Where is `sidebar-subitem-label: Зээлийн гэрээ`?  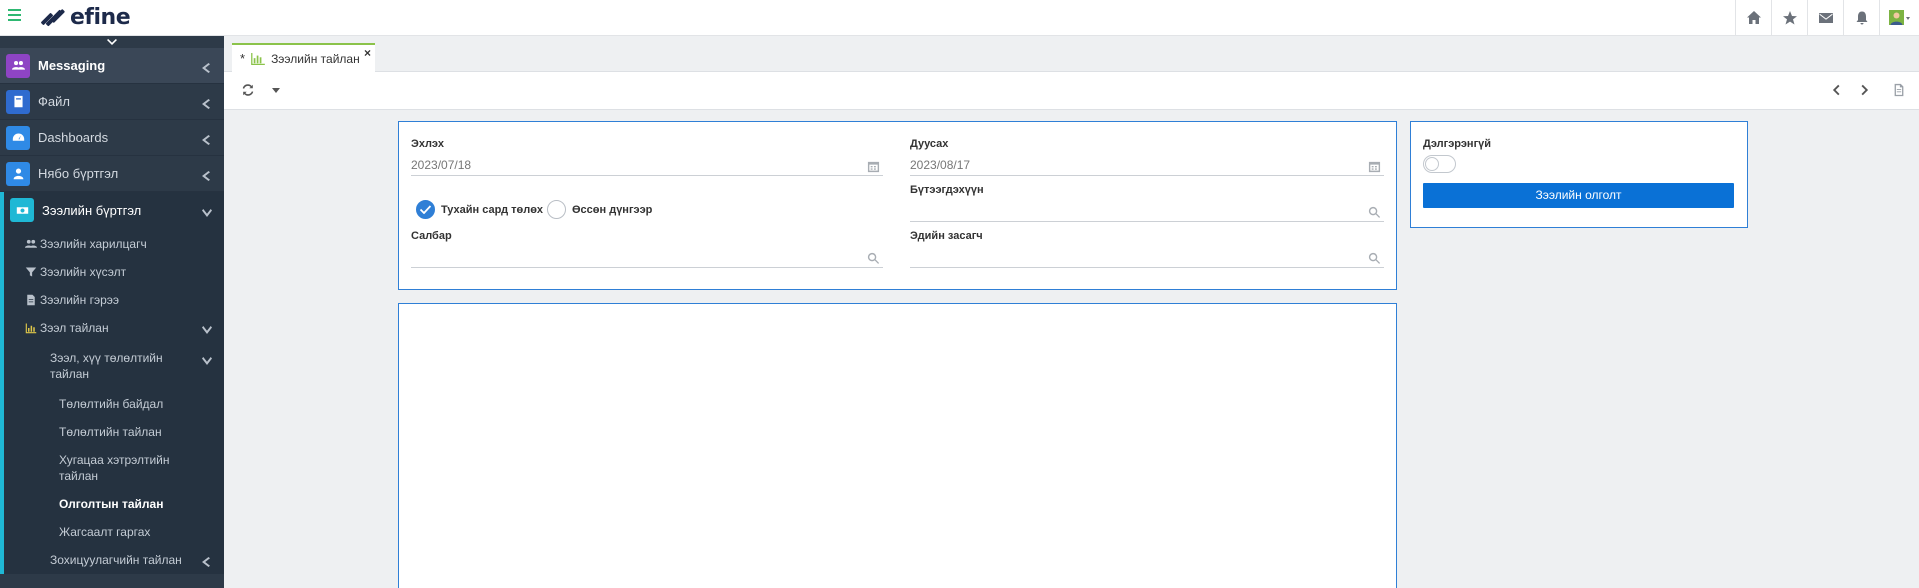 sidebar-subitem-label: Зээлийн гэрээ is located at coordinates (80, 300).